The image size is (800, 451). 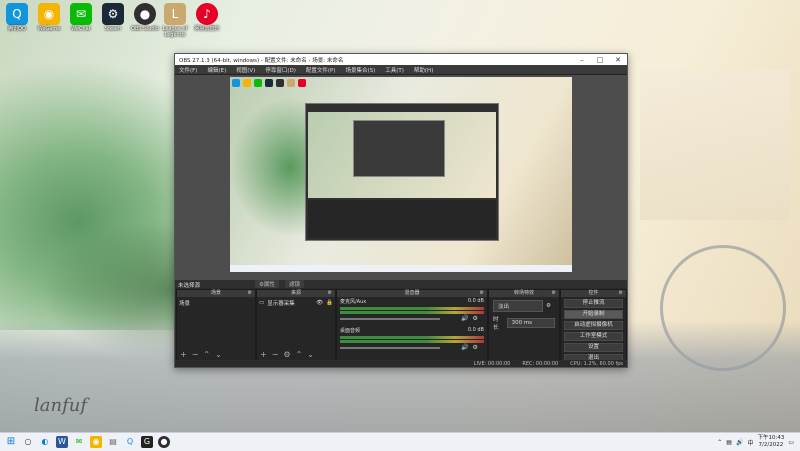 What do you see at coordinates (130, 442) in the screenshot?
I see `qq-taskbar-icon: Q` at bounding box center [130, 442].